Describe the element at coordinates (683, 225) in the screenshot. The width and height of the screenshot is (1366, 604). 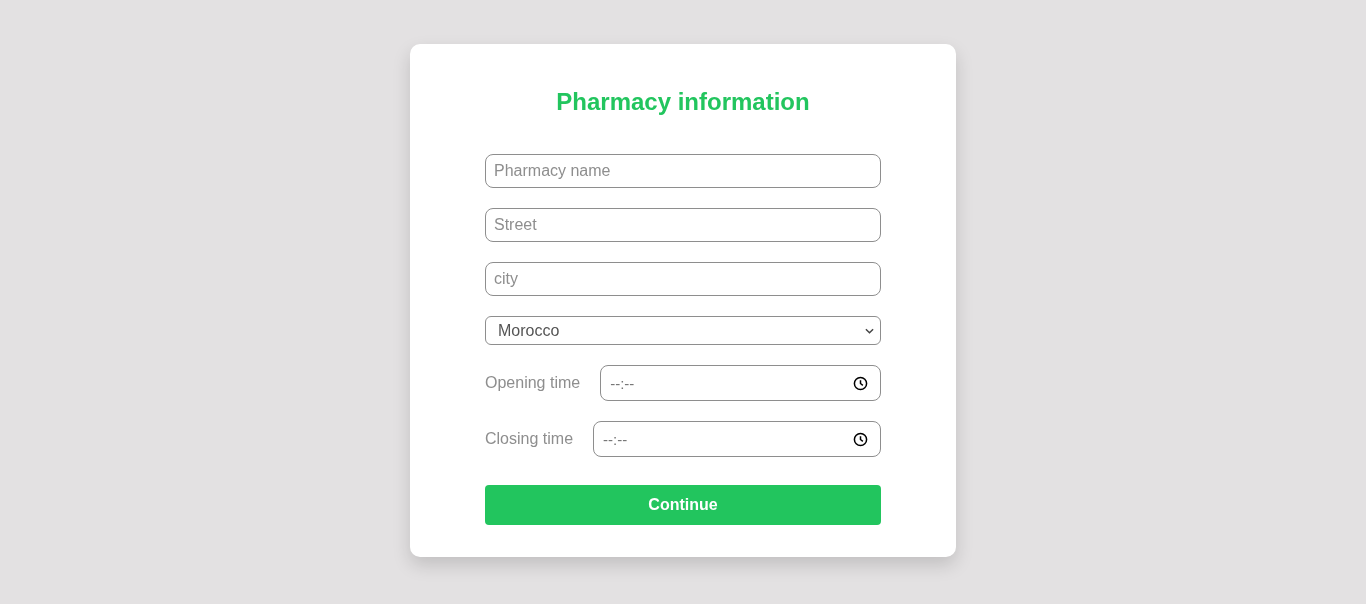
I see `text-field: Street` at that location.